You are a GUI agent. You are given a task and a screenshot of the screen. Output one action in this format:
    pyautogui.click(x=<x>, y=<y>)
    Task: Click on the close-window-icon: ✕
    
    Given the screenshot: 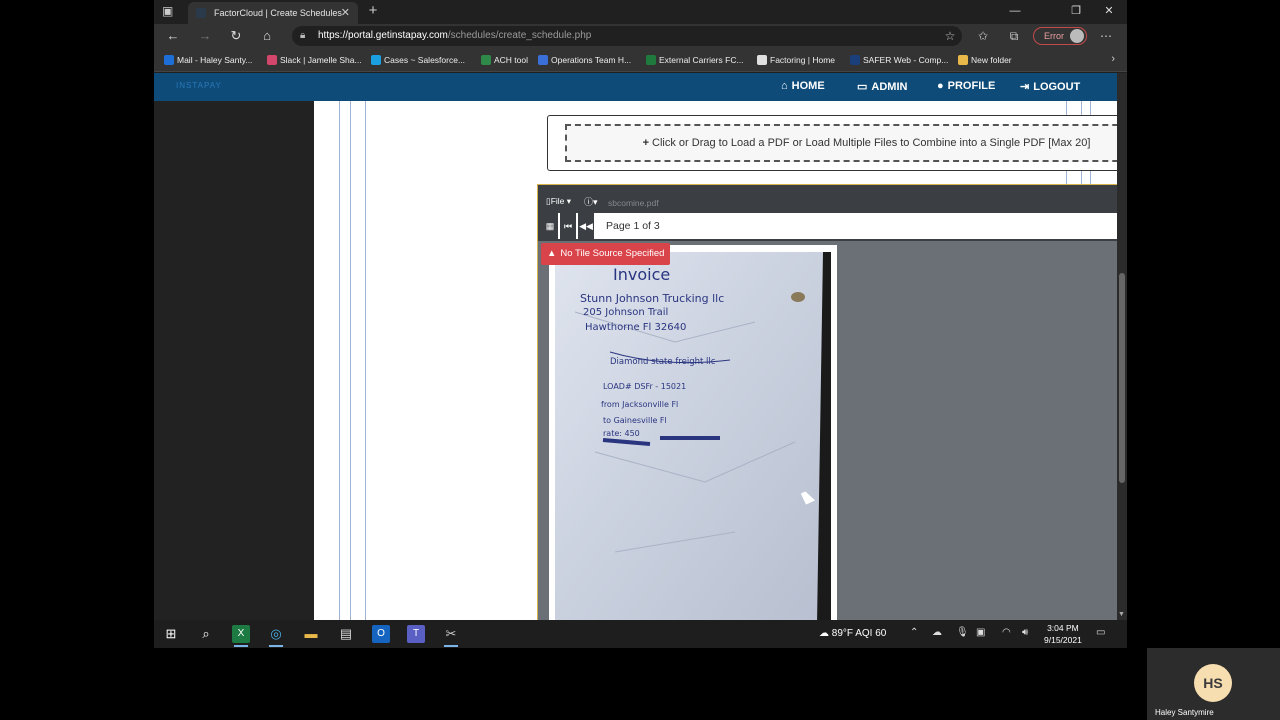 What is the action you would take?
    pyautogui.click(x=1109, y=11)
    